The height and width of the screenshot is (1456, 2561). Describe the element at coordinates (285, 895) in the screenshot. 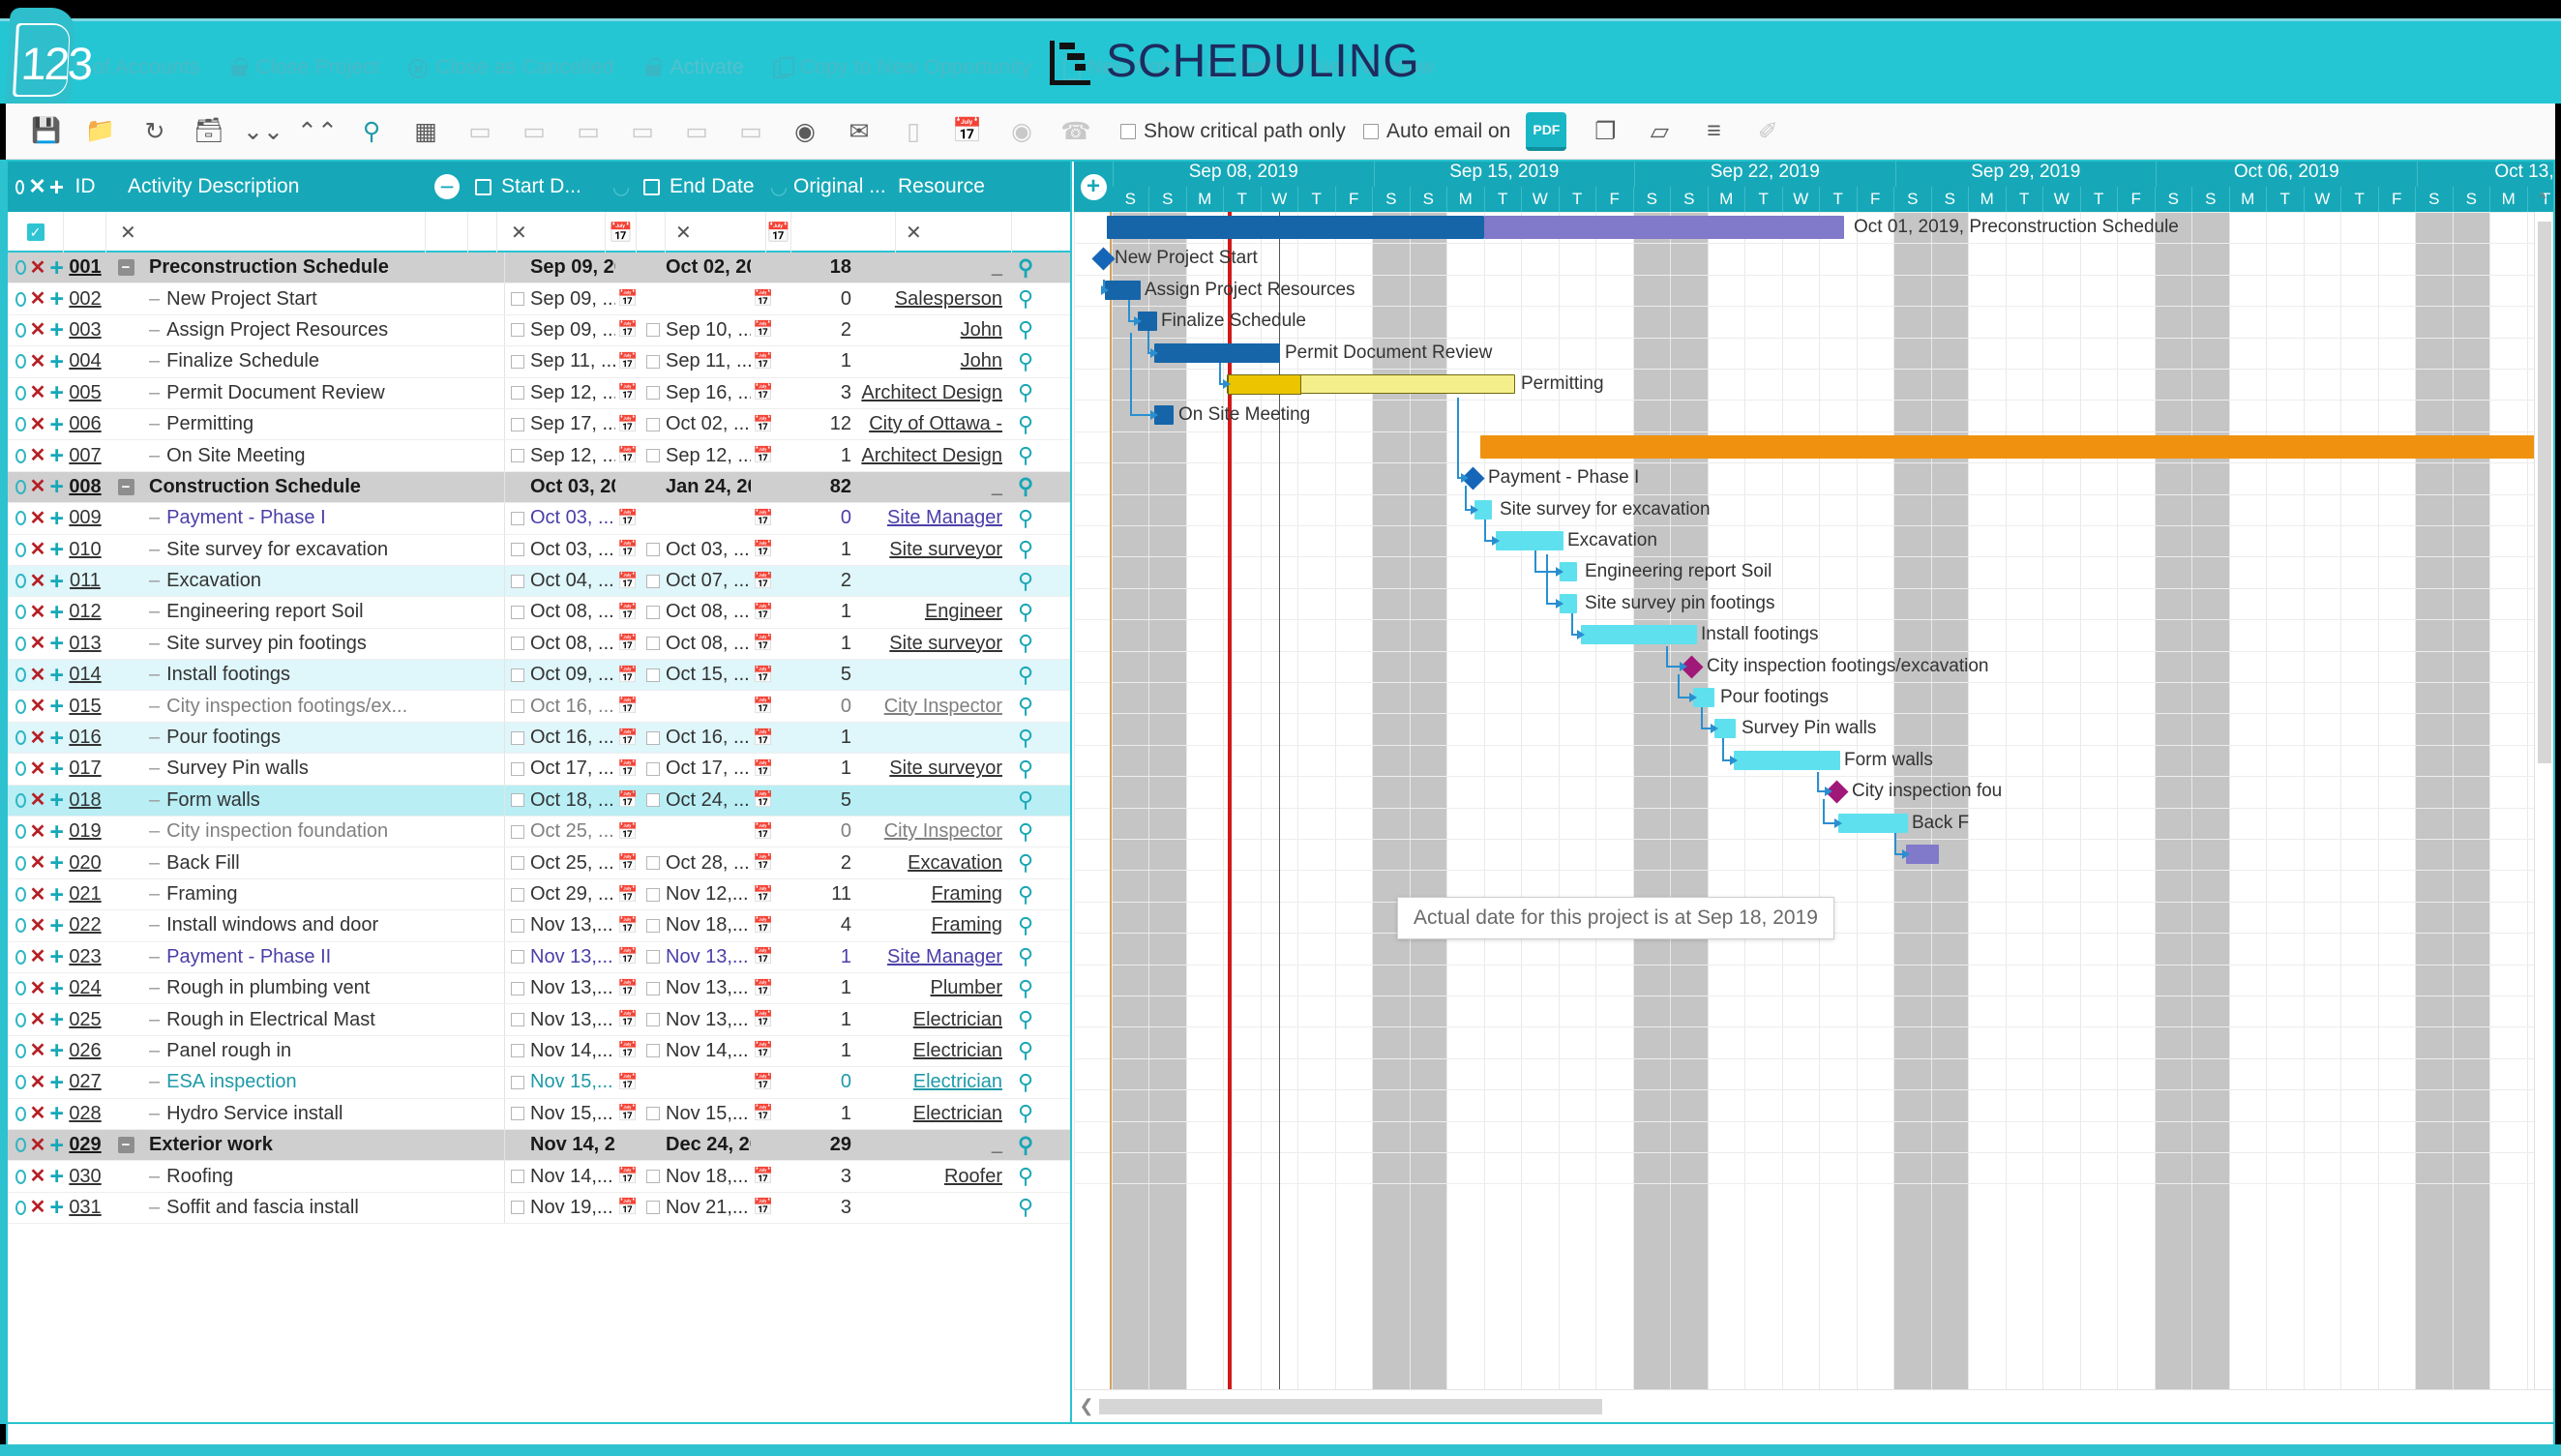

I see `row-description: – Framing` at that location.